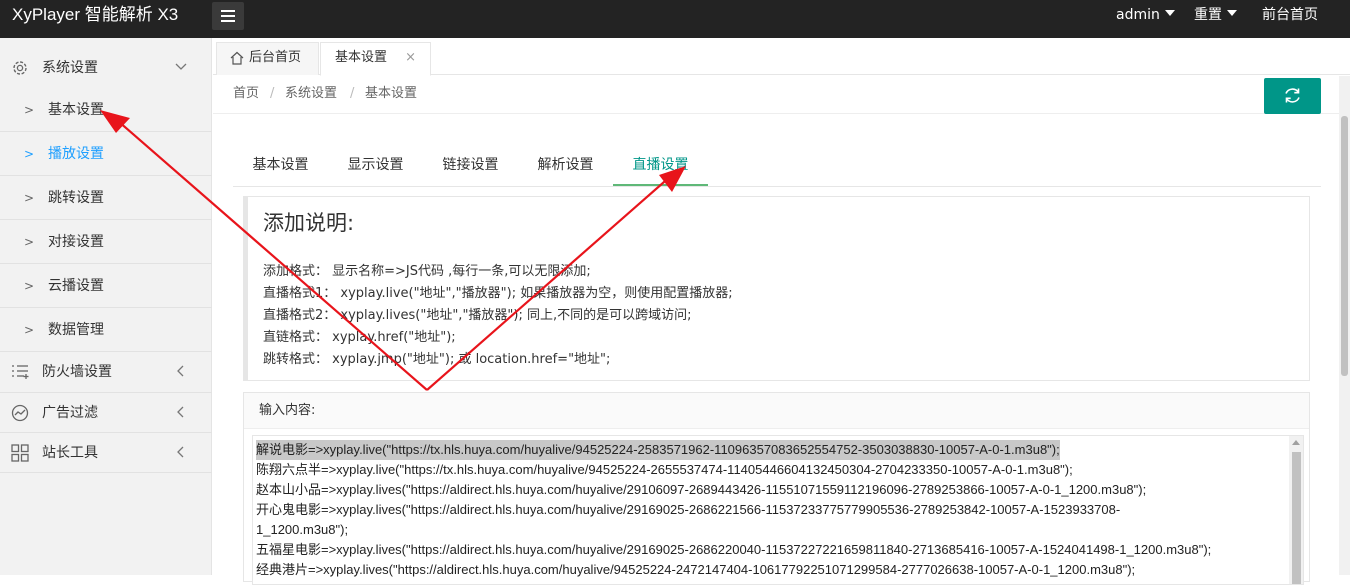 This screenshot has width=1350, height=585. Describe the element at coordinates (106, 413) in the screenshot. I see `sidebar-group-ad-filter: 广告过滤` at that location.